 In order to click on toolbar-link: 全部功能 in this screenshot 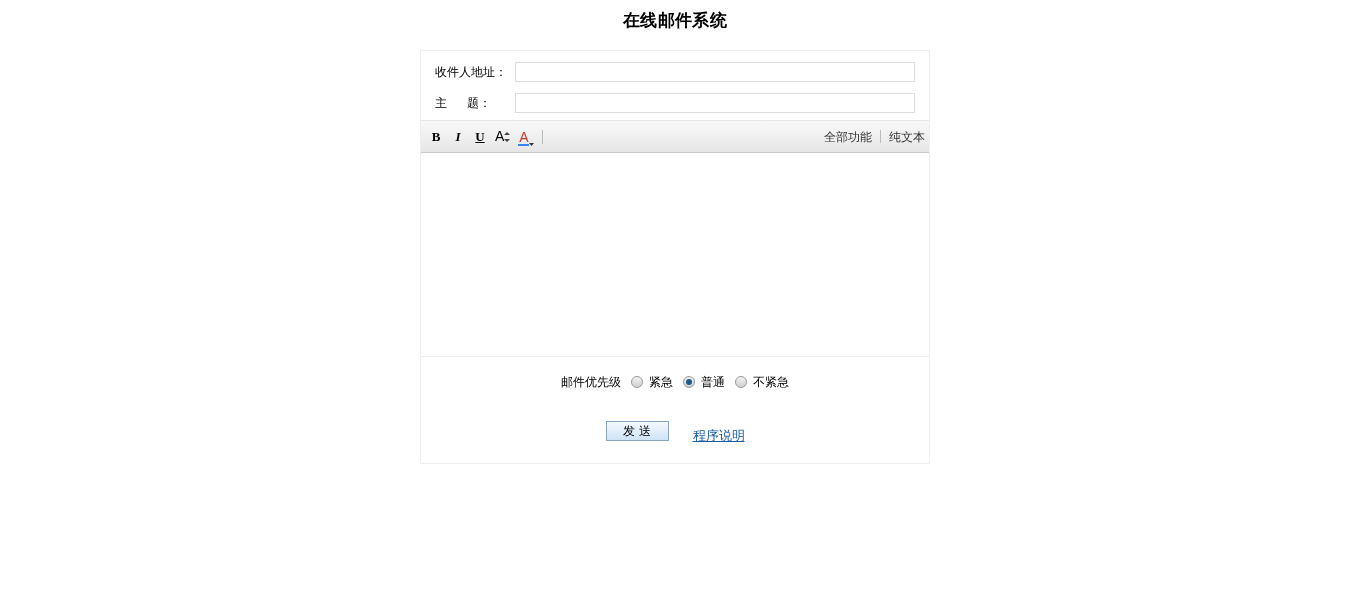, I will do `click(848, 136)`.